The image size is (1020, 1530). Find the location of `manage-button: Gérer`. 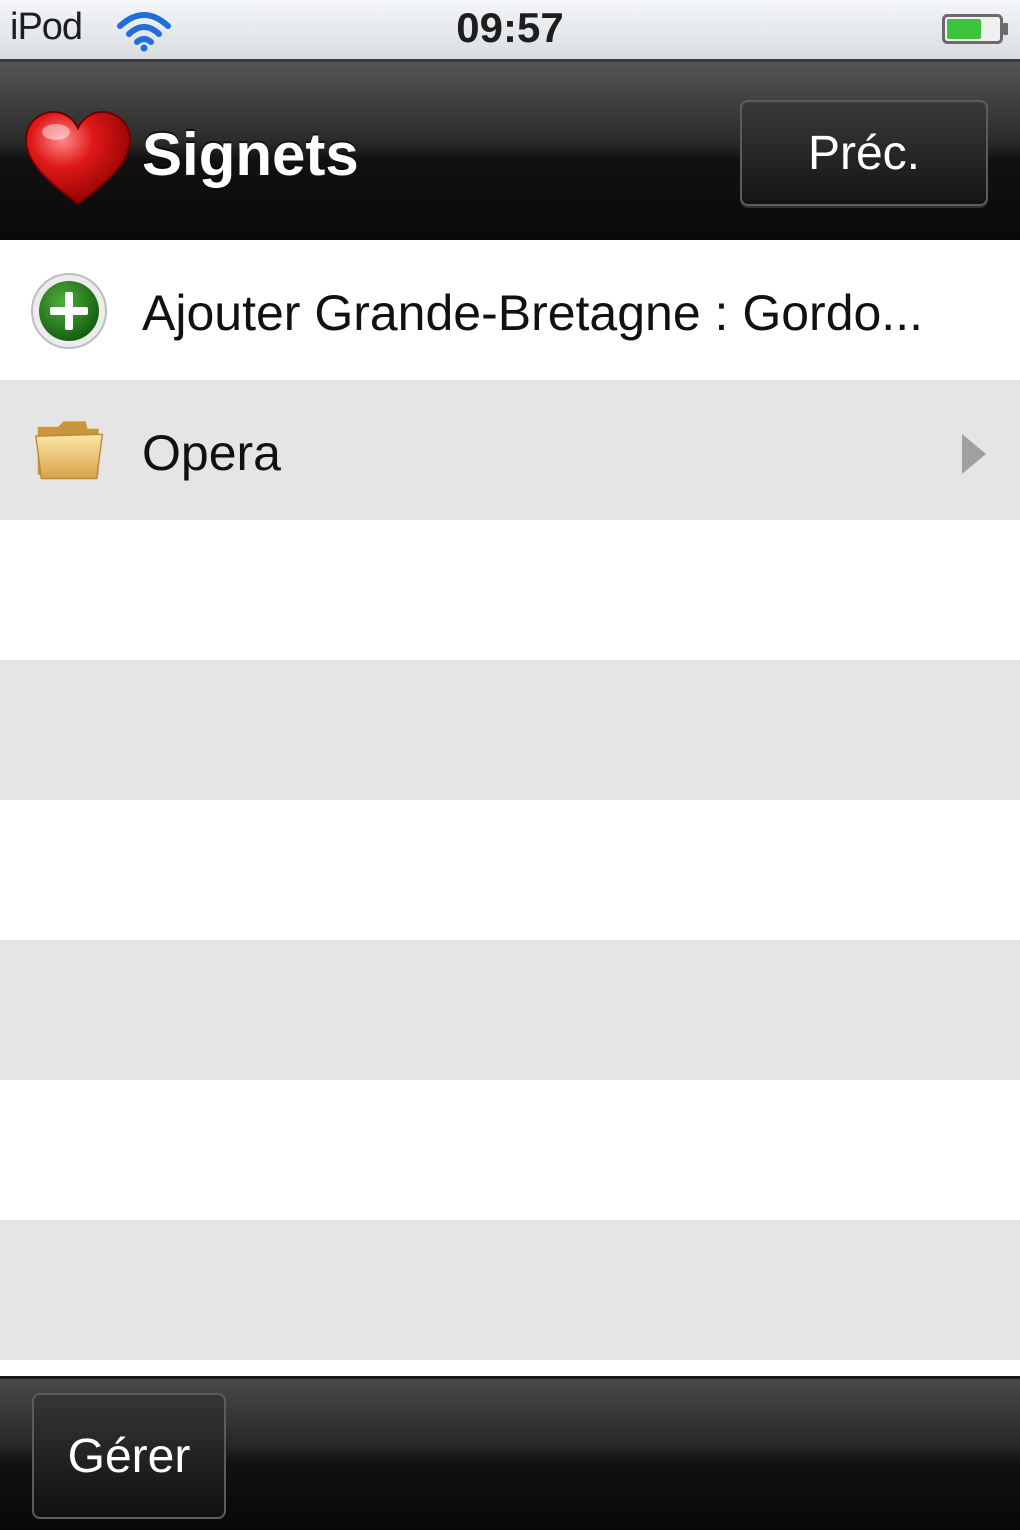

manage-button: Gérer is located at coordinates (129, 1456).